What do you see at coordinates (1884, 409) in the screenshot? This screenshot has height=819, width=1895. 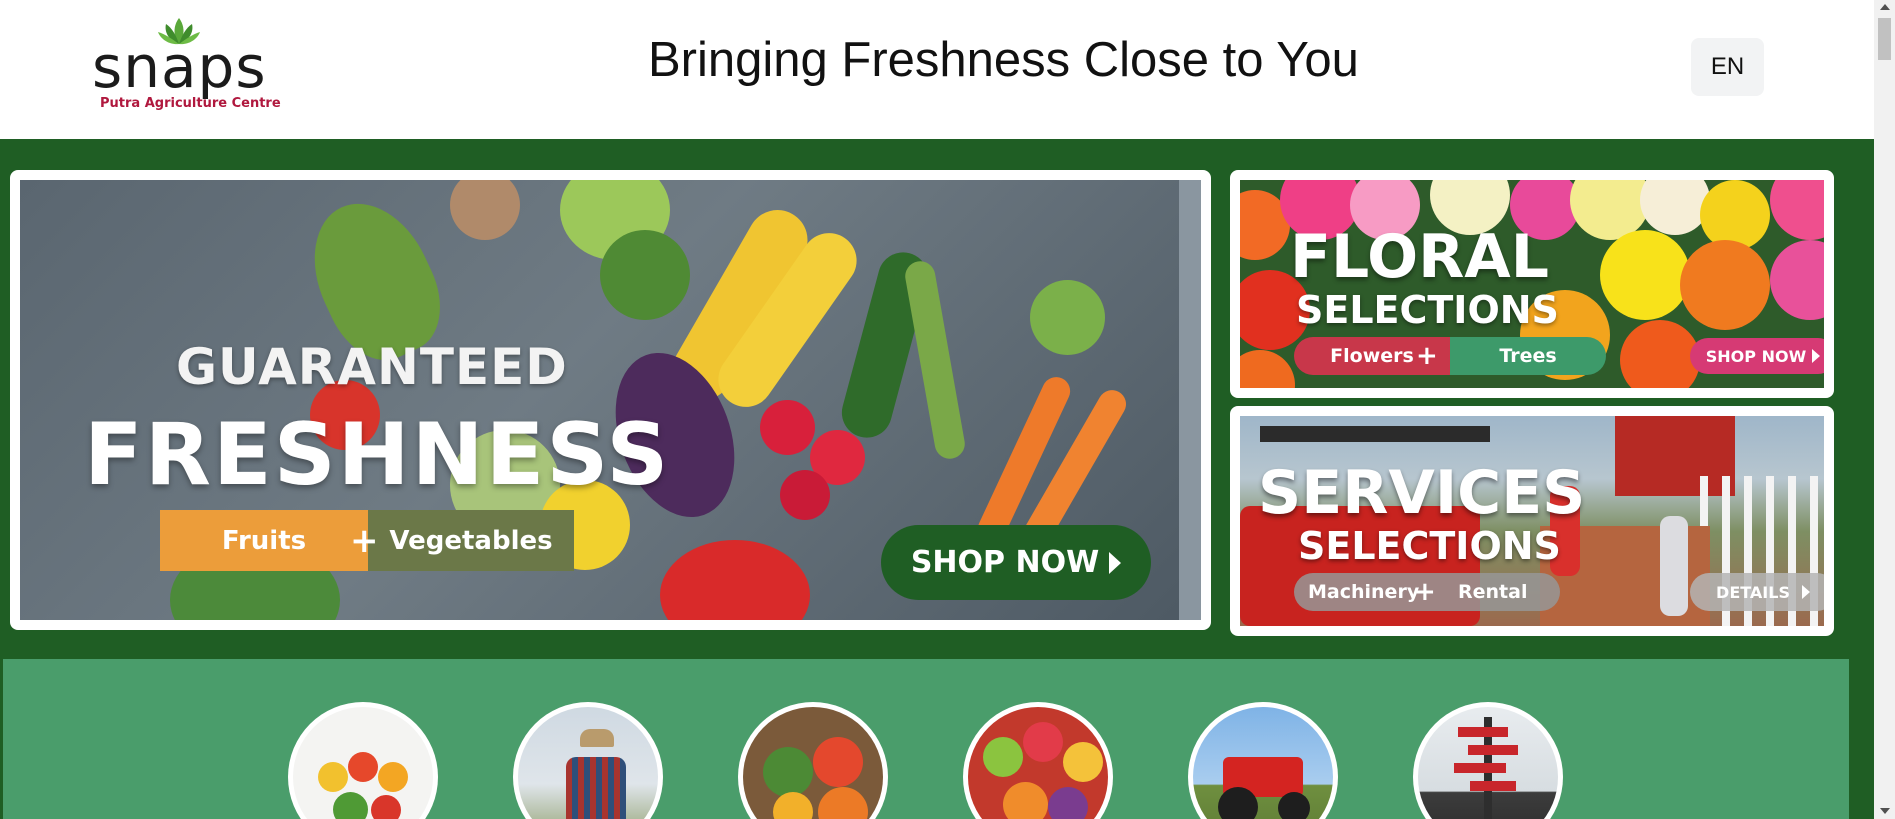 I see `page-scrollbar` at bounding box center [1884, 409].